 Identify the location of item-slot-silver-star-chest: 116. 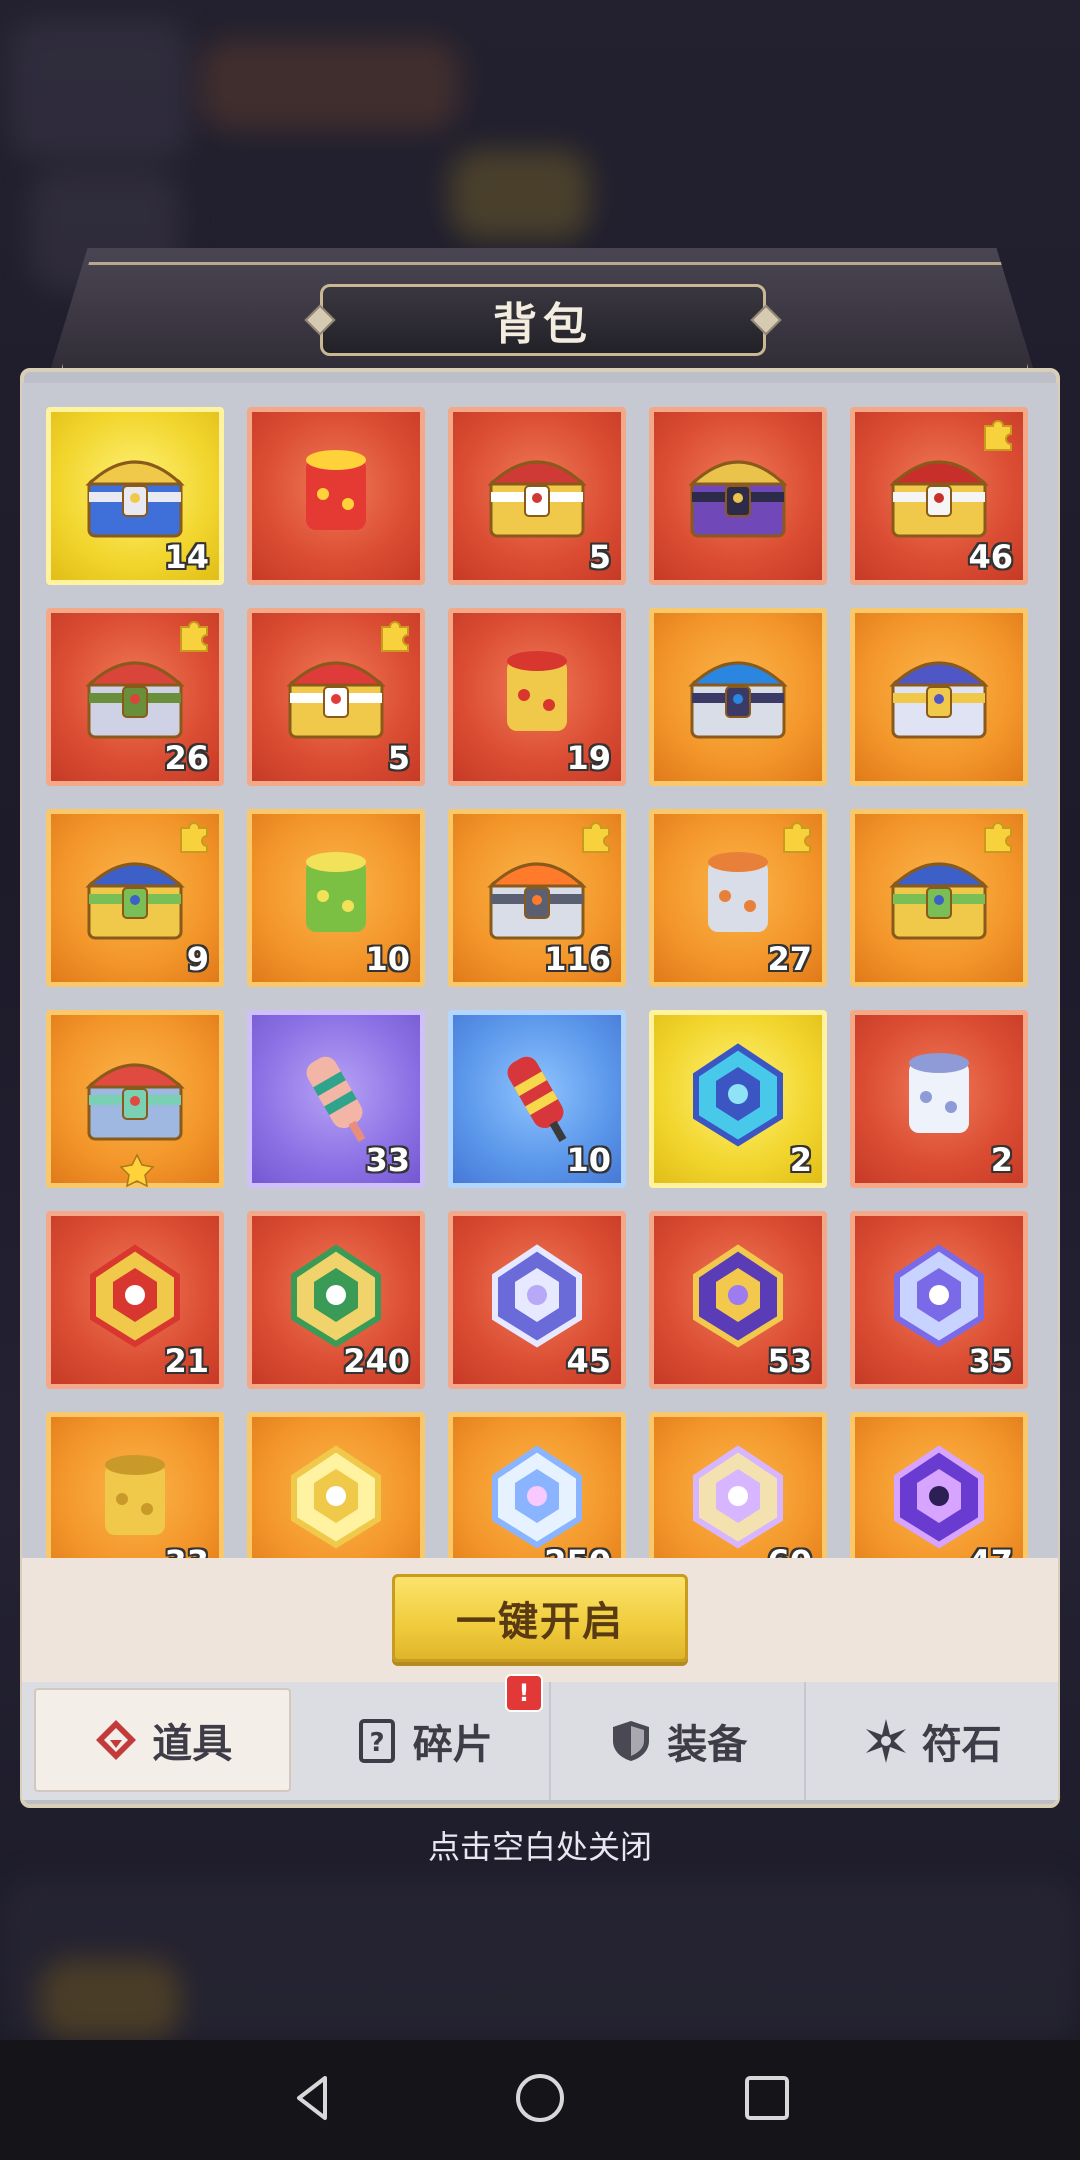
(537, 898).